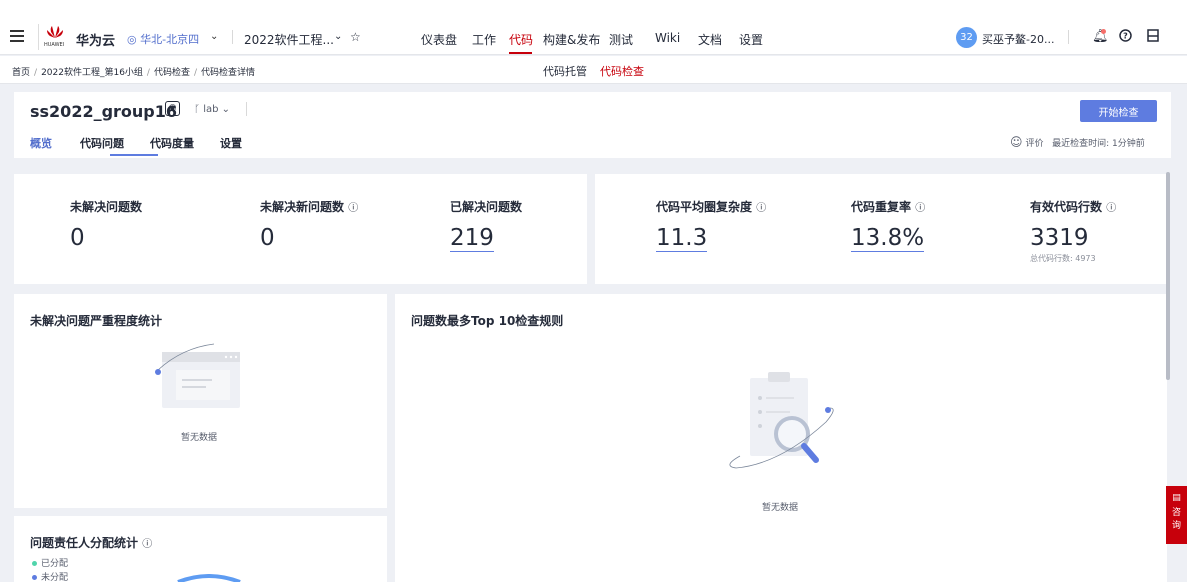  I want to click on branch-icon: ᚴ, so click(197, 109).